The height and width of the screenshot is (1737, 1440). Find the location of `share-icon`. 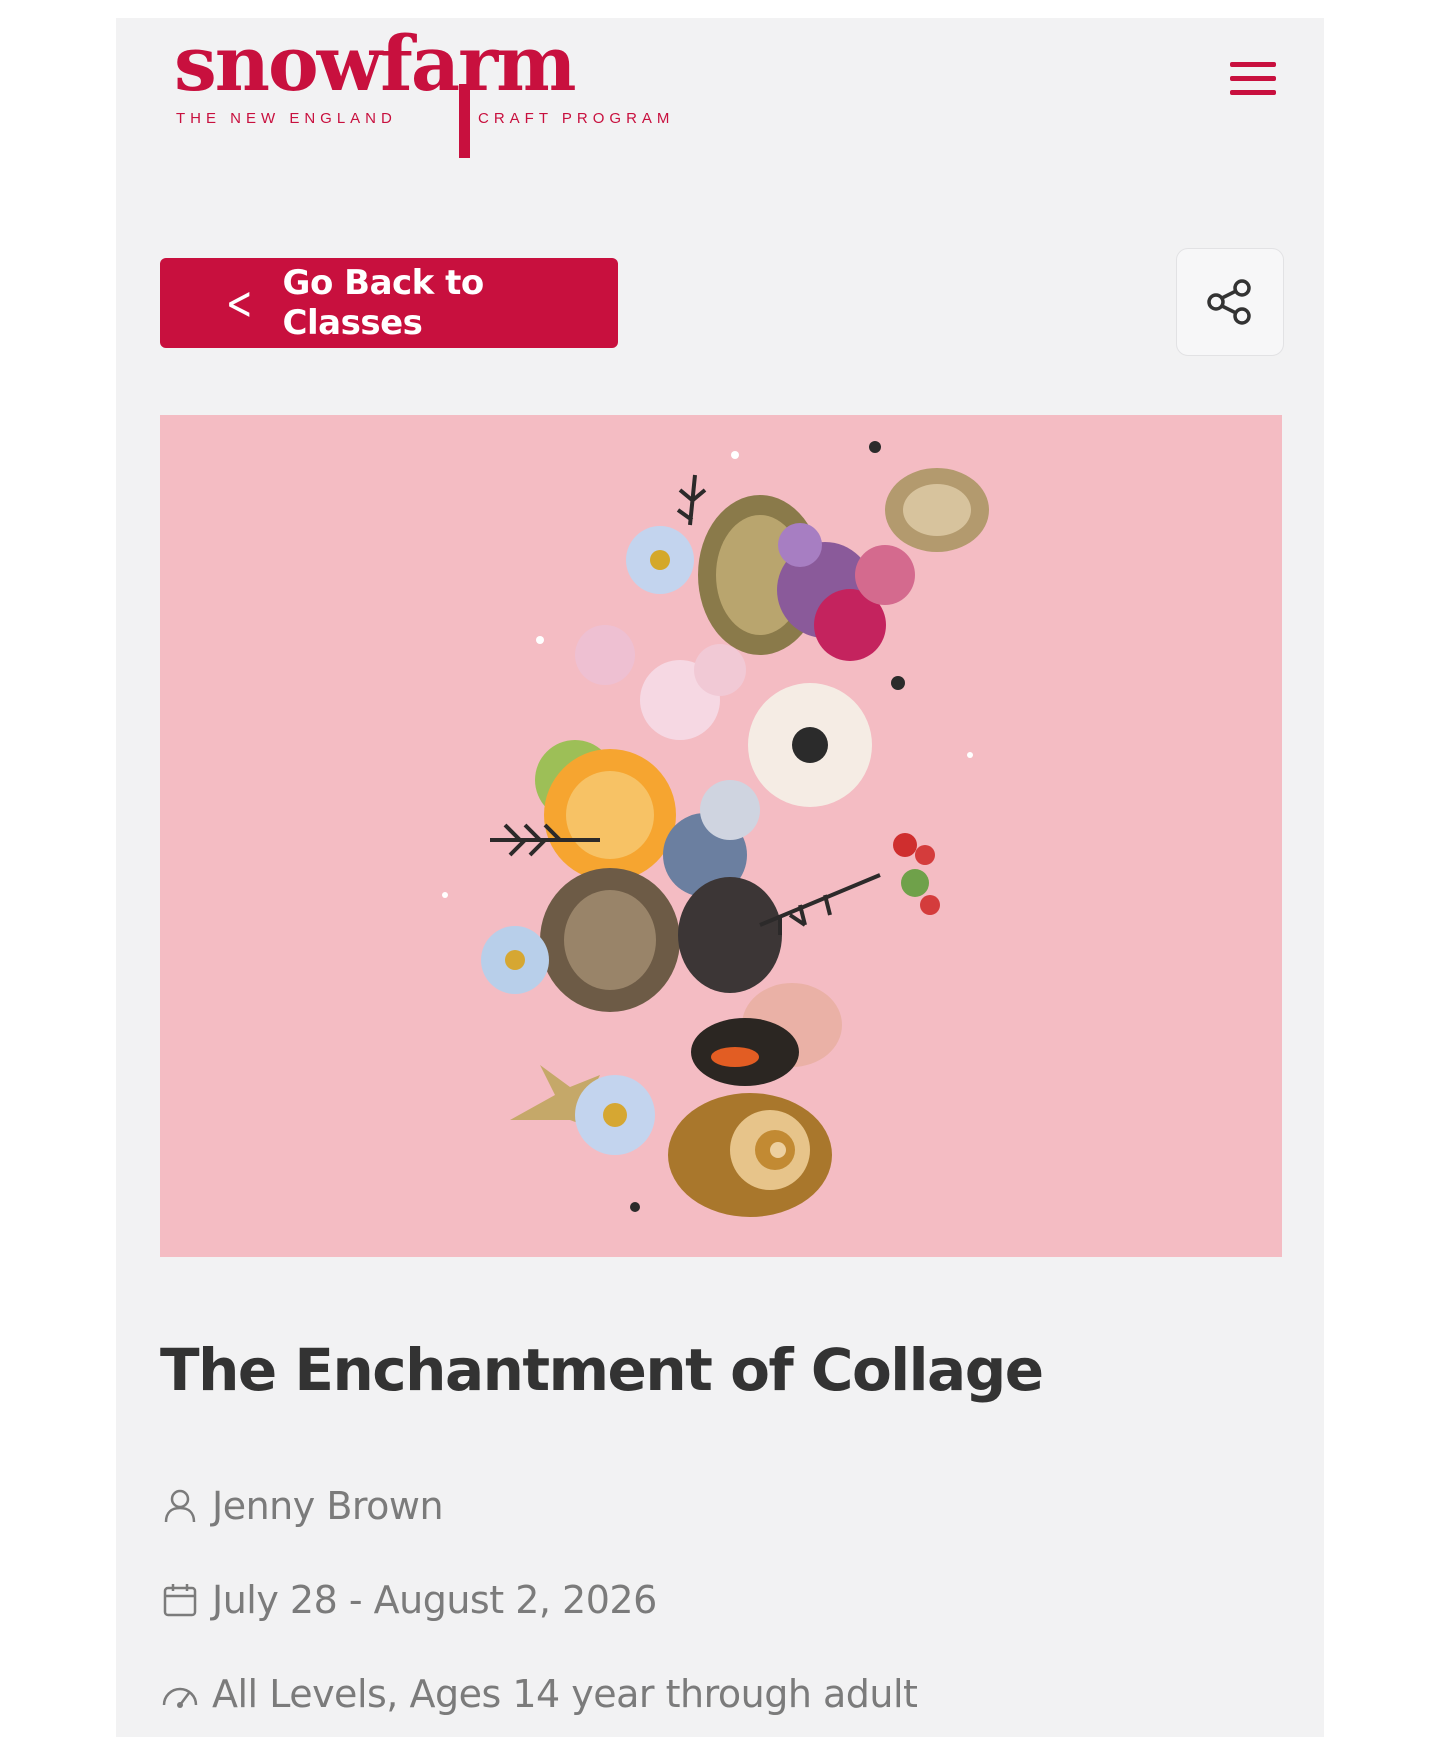

share-icon is located at coordinates (1229, 302).